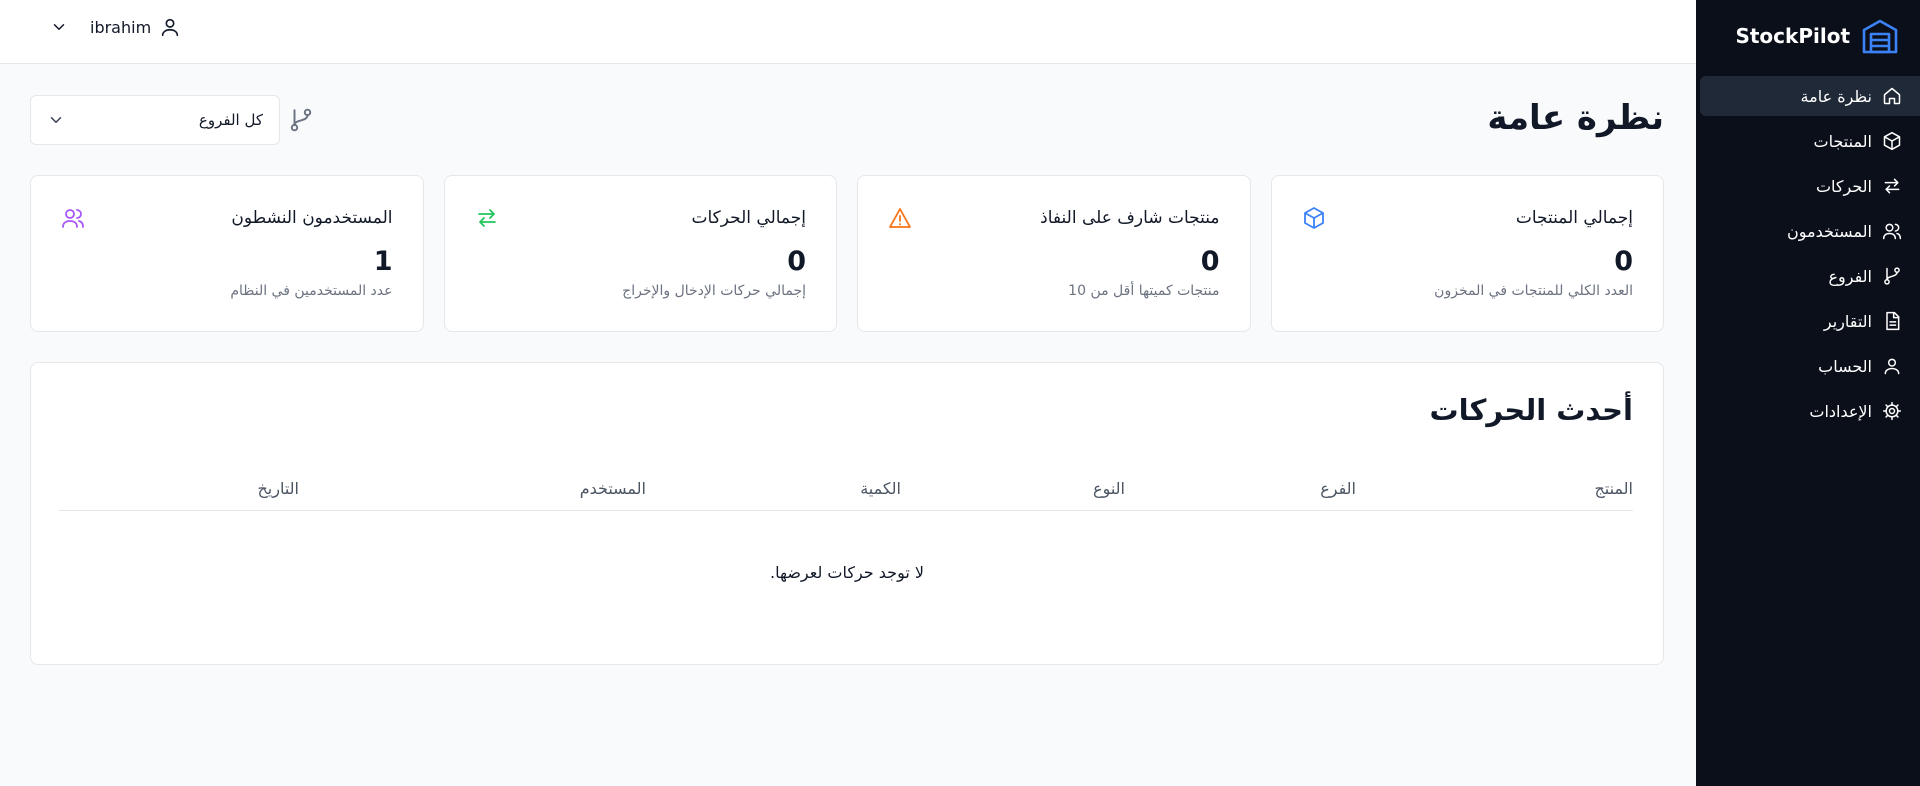  What do you see at coordinates (1845, 366) in the screenshot?
I see `sidebar-item-label: الحساب` at bounding box center [1845, 366].